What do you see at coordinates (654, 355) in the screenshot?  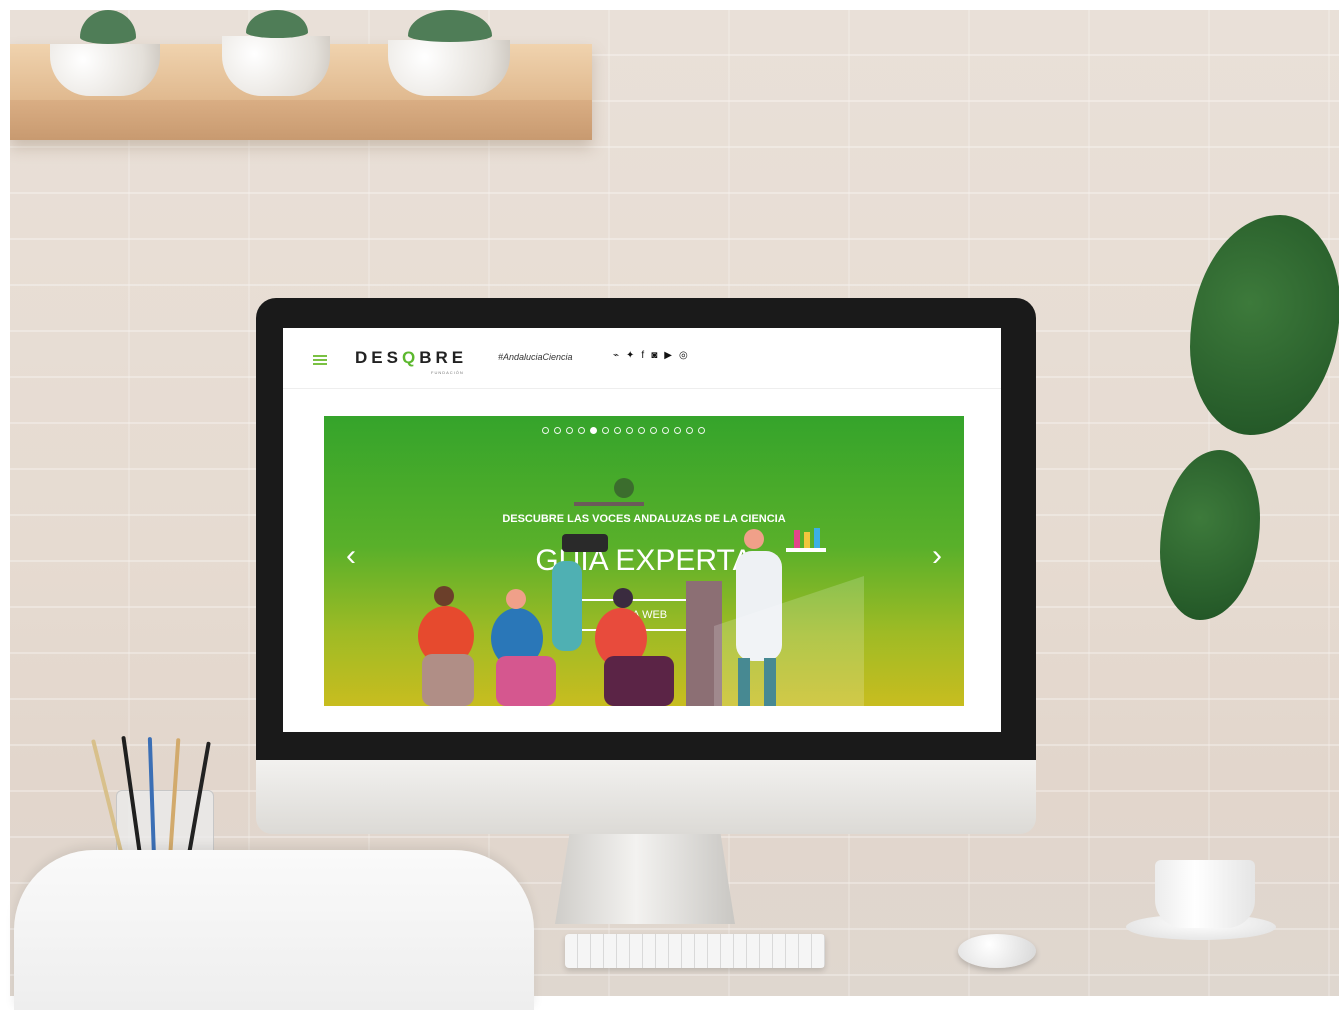 I see `flickr-icon: ◙` at bounding box center [654, 355].